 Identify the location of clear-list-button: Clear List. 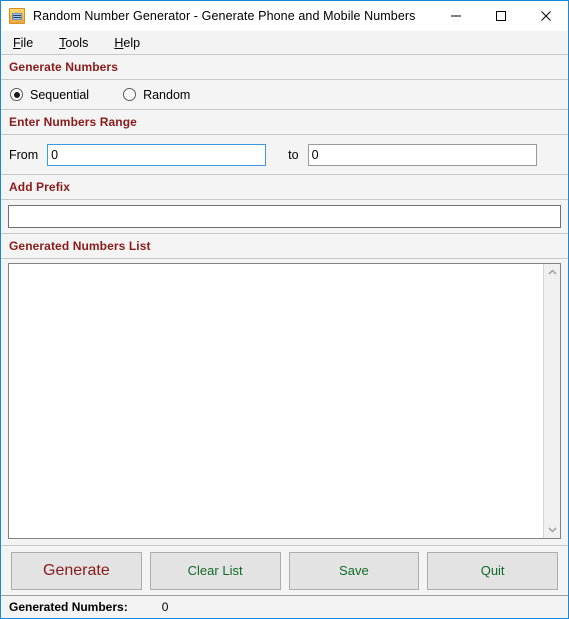
(215, 570).